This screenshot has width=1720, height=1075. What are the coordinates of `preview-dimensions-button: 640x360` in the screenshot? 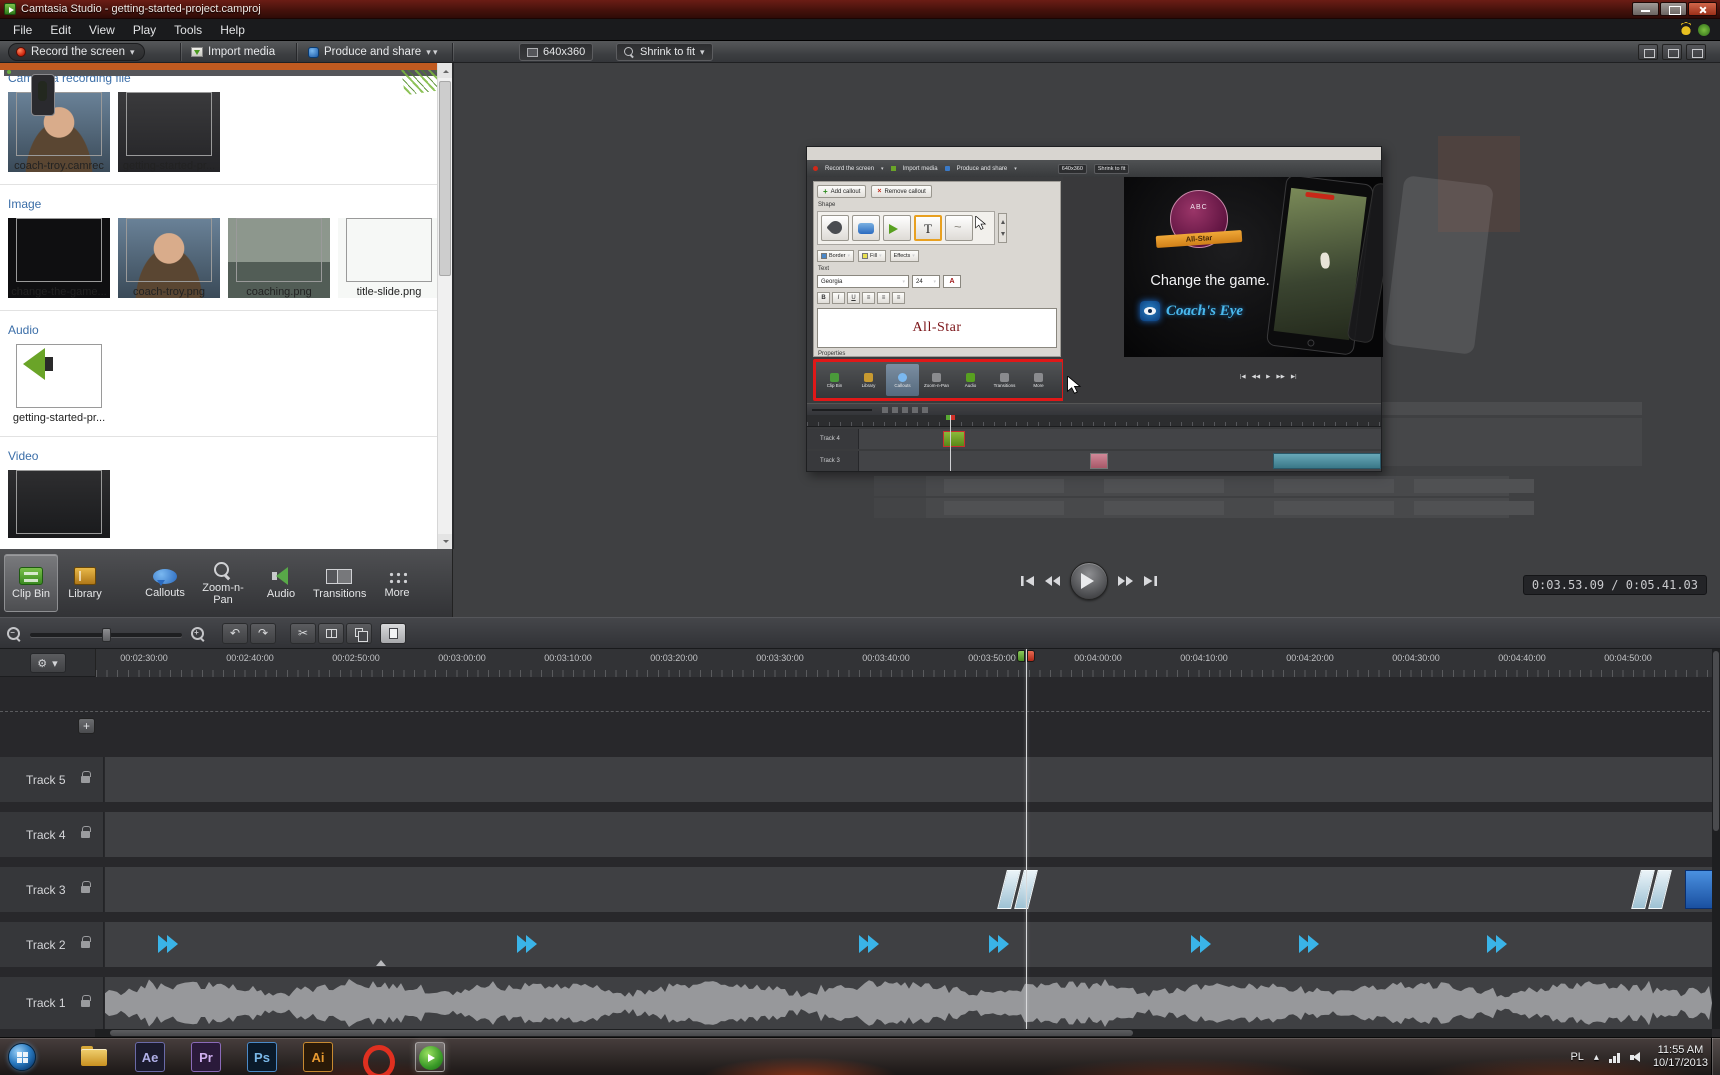 It's located at (556, 52).